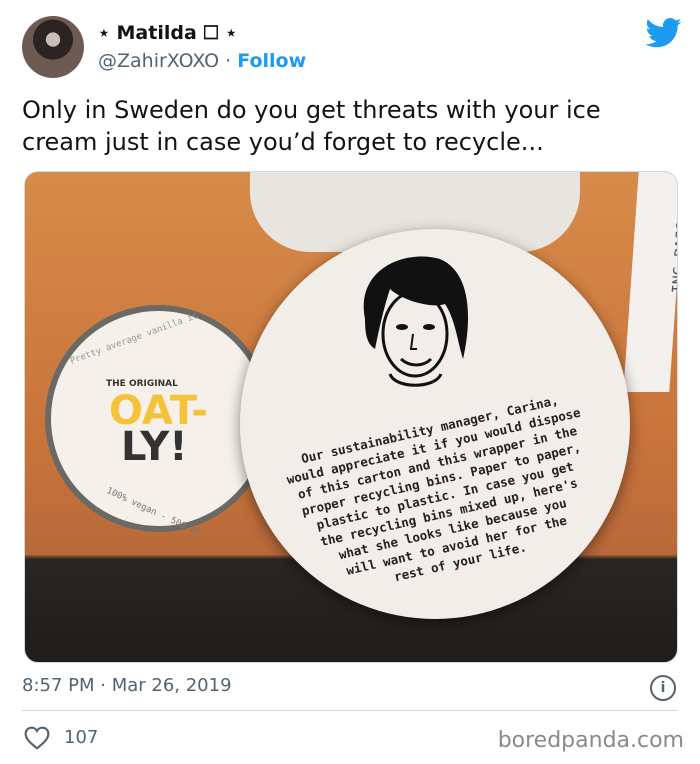  What do you see at coordinates (664, 33) in the screenshot?
I see `twitter-bird-icon` at bounding box center [664, 33].